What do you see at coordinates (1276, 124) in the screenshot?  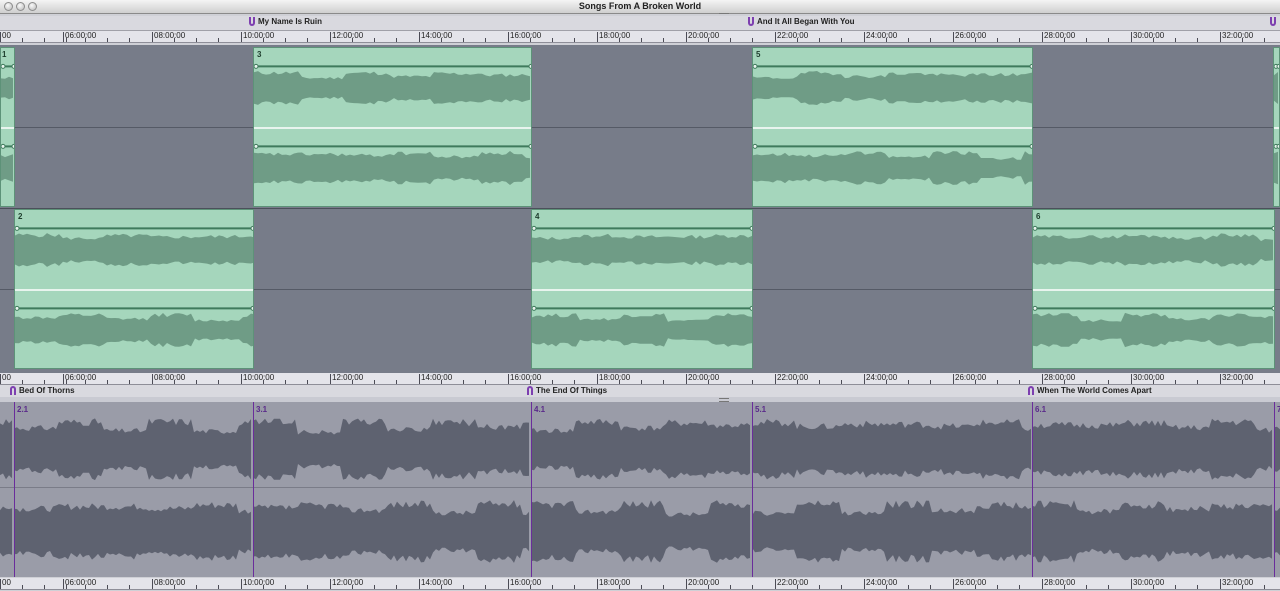 I see `audio-waveform` at bounding box center [1276, 124].